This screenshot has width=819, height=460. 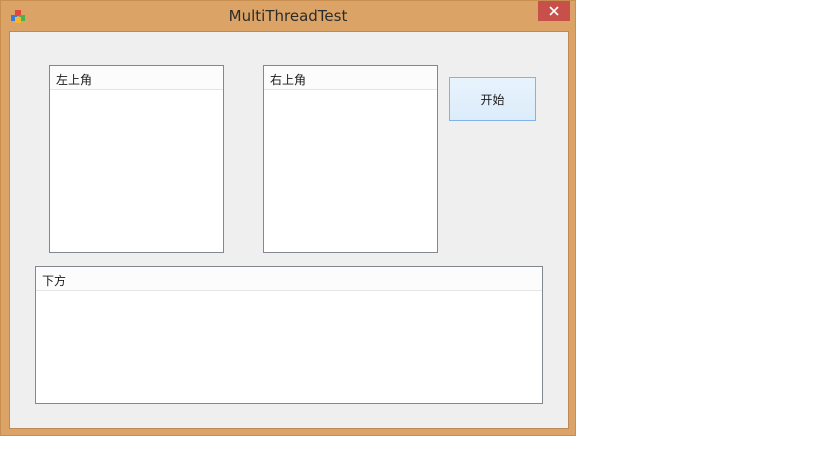 What do you see at coordinates (288, 80) in the screenshot?
I see `column-header-label: 右上角` at bounding box center [288, 80].